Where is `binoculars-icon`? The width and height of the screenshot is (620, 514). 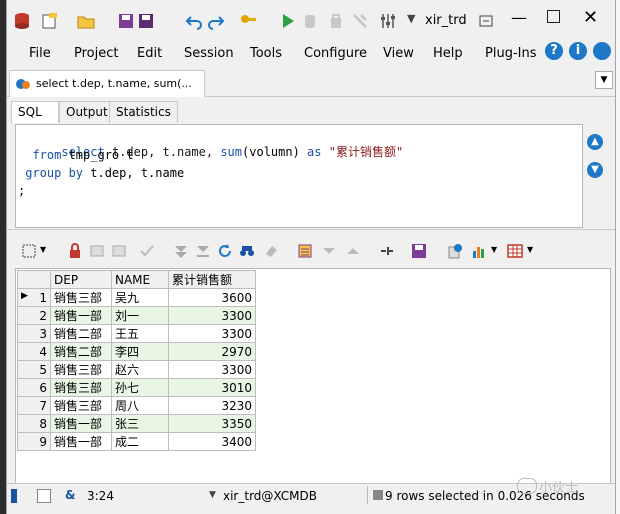
binoculars-icon is located at coordinates (247, 251).